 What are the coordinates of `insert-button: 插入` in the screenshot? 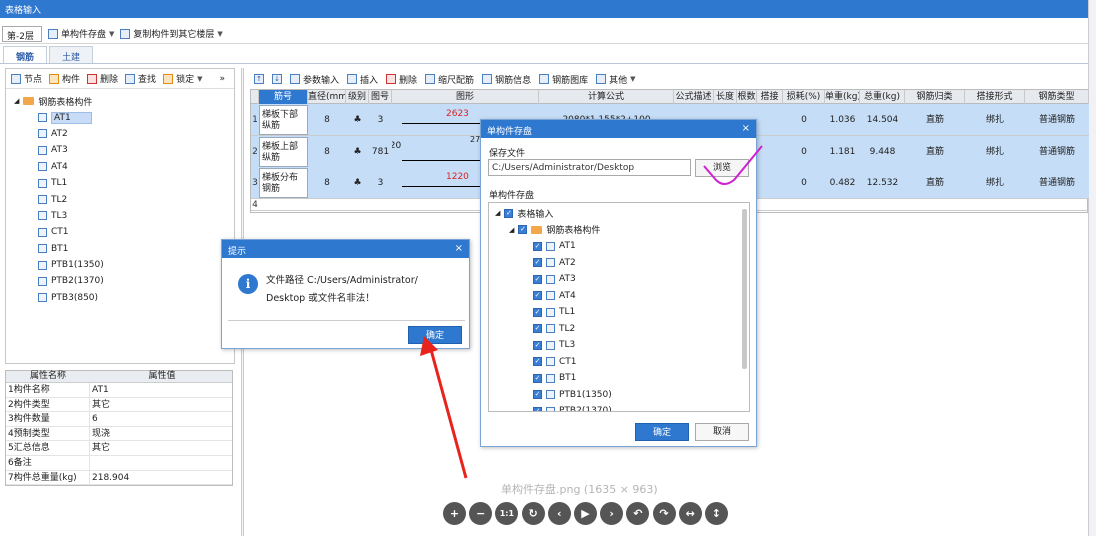 It's located at (362, 79).